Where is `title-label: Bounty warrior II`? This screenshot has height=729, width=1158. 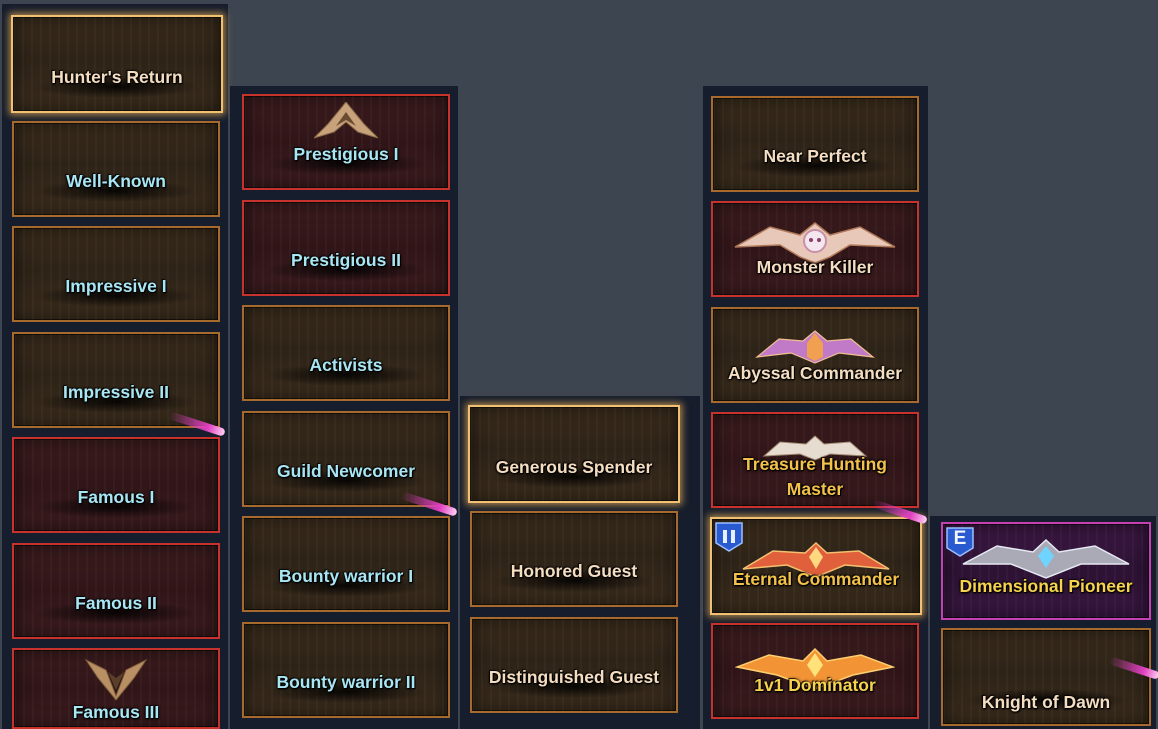
title-label: Bounty warrior II is located at coordinates (346, 682).